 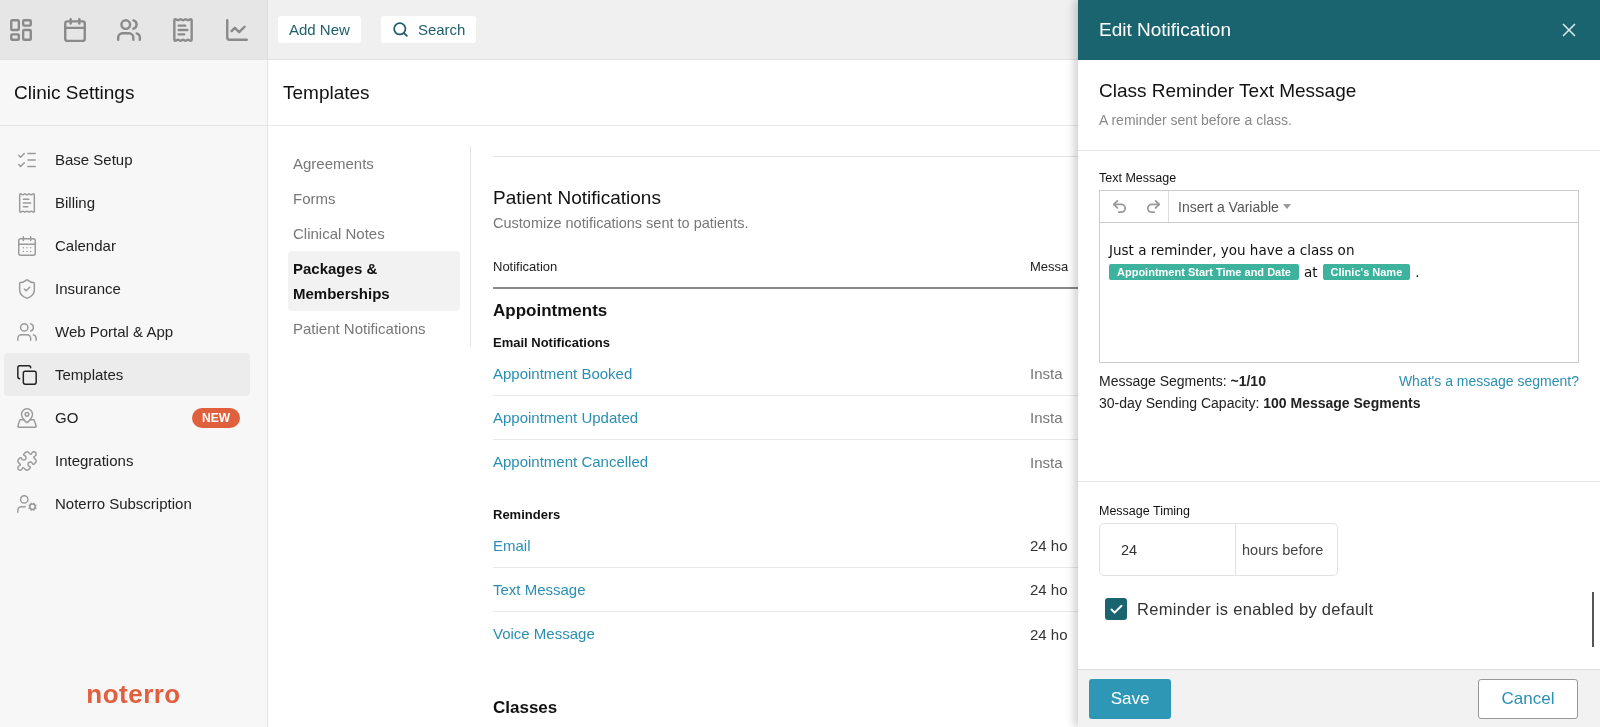 What do you see at coordinates (21, 29) in the screenshot?
I see `dashboard-icon` at bounding box center [21, 29].